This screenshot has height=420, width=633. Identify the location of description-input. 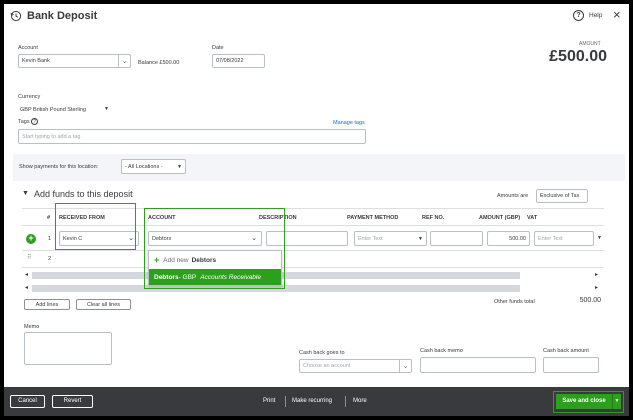
(307, 238).